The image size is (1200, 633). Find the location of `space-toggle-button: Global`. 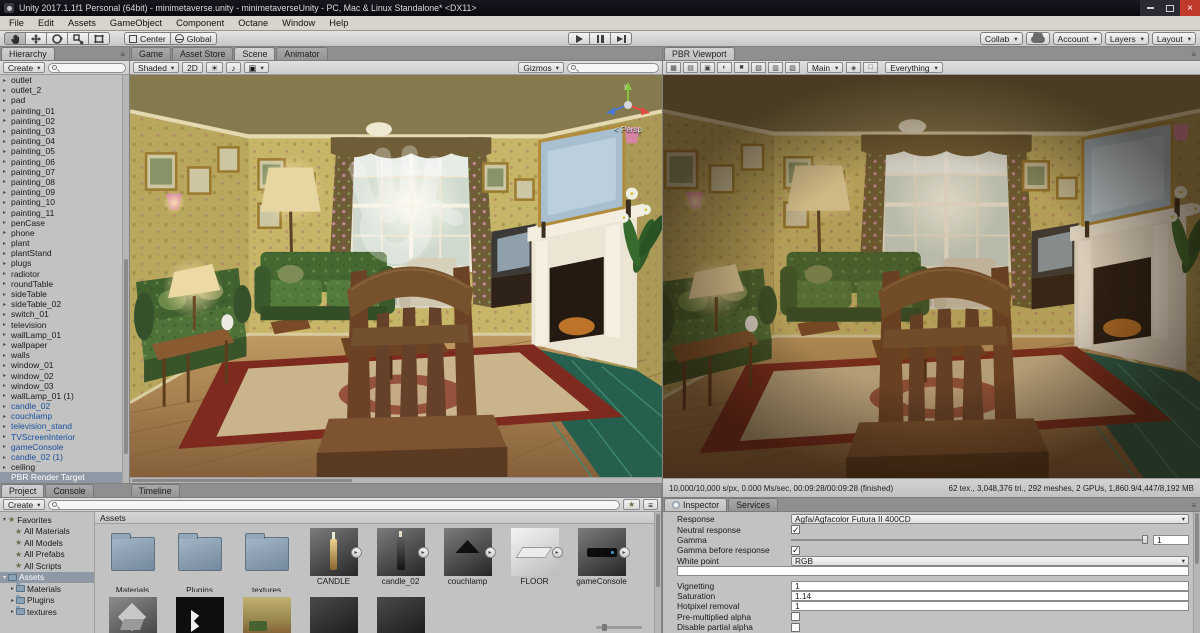

space-toggle-button: Global is located at coordinates (193, 38).